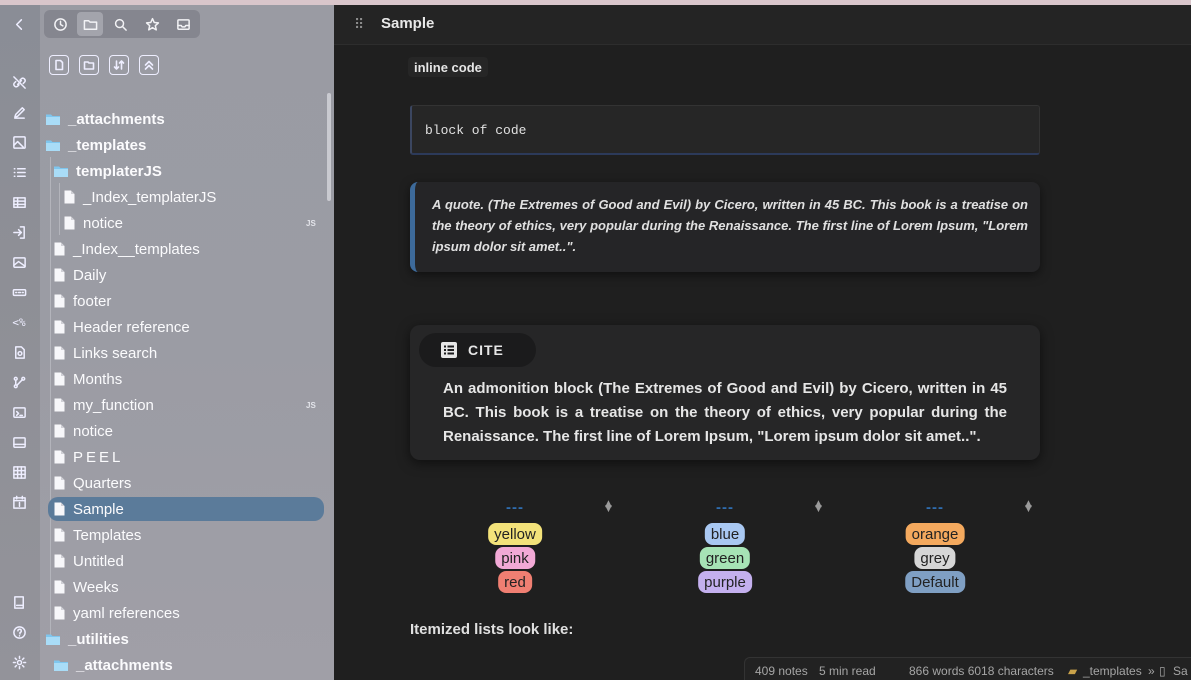 The image size is (1191, 680). I want to click on tree-item-label: Header reference, so click(131, 327).